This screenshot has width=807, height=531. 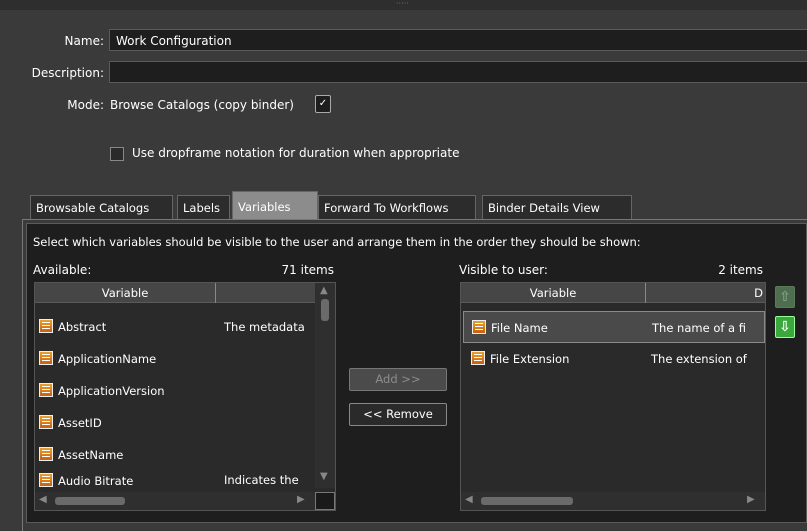 I want to click on item-name: AssetName, so click(x=91, y=455).